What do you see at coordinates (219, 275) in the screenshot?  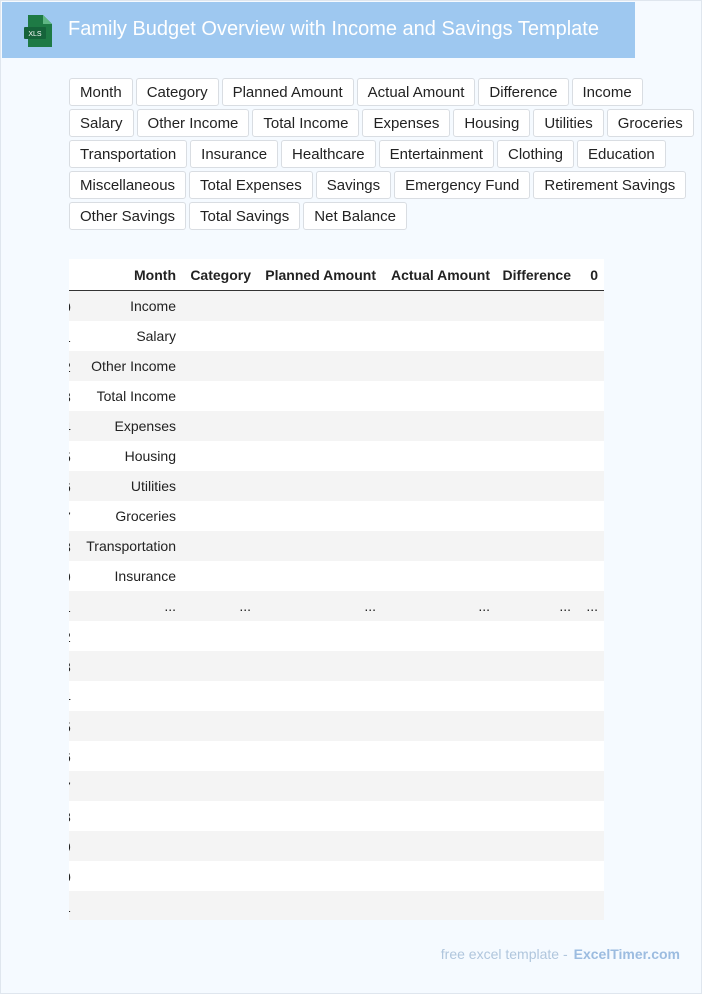 I see `column-header: Category` at bounding box center [219, 275].